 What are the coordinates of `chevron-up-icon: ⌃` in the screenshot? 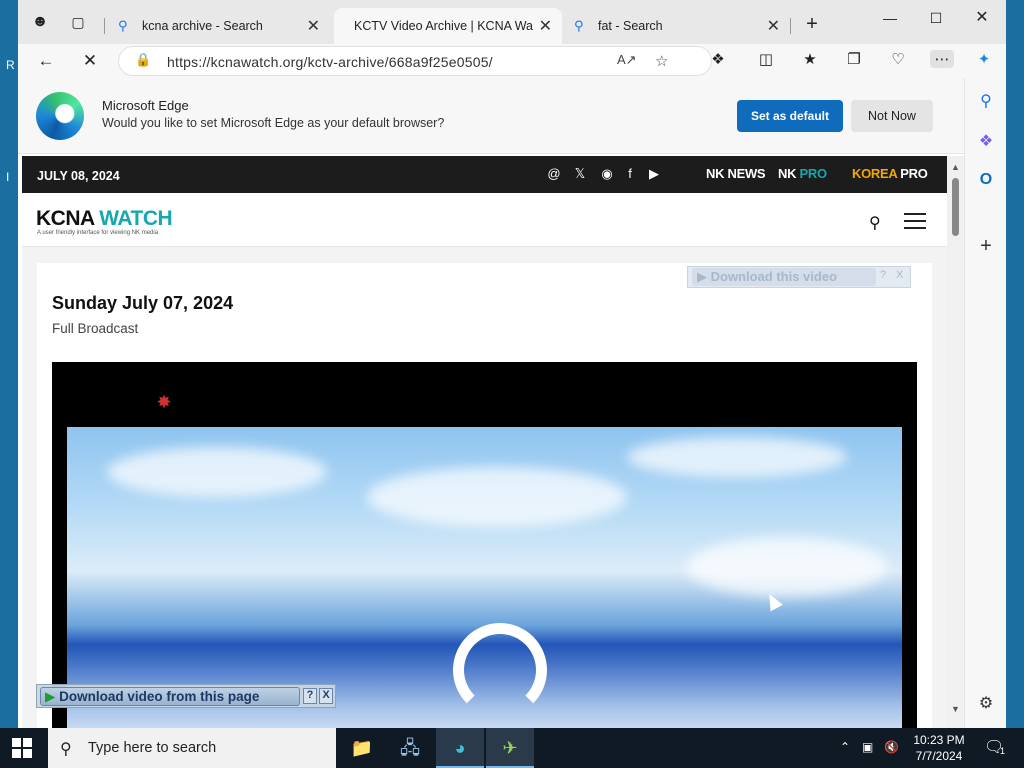 It's located at (845, 747).